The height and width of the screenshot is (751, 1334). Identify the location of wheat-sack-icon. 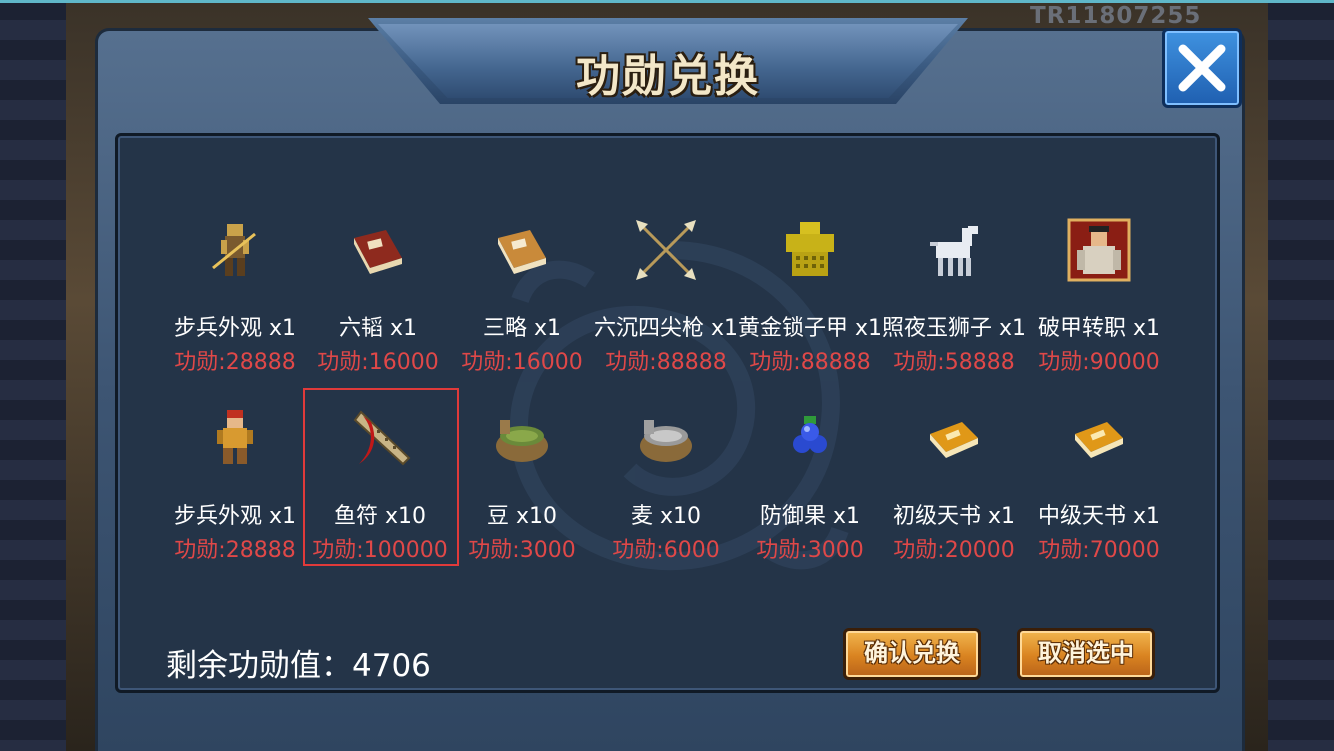
(666, 441).